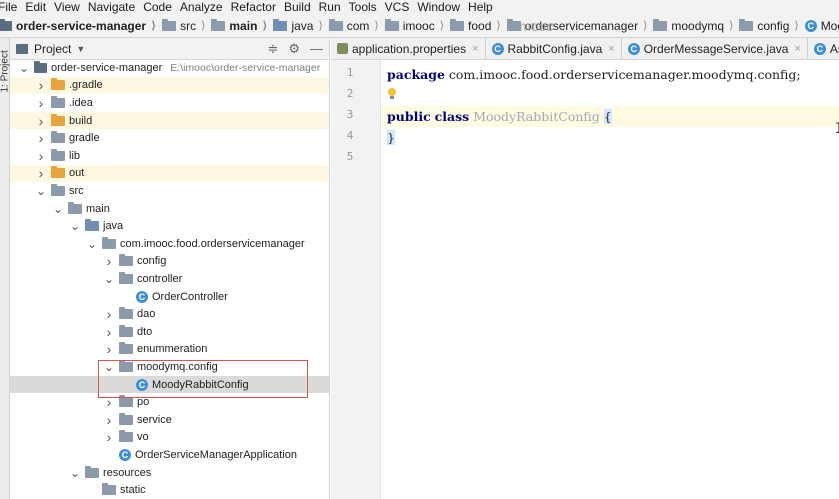 This screenshot has width=839, height=499. I want to click on tree-node: ›CMoodyRabbitConfig, so click(169, 384).